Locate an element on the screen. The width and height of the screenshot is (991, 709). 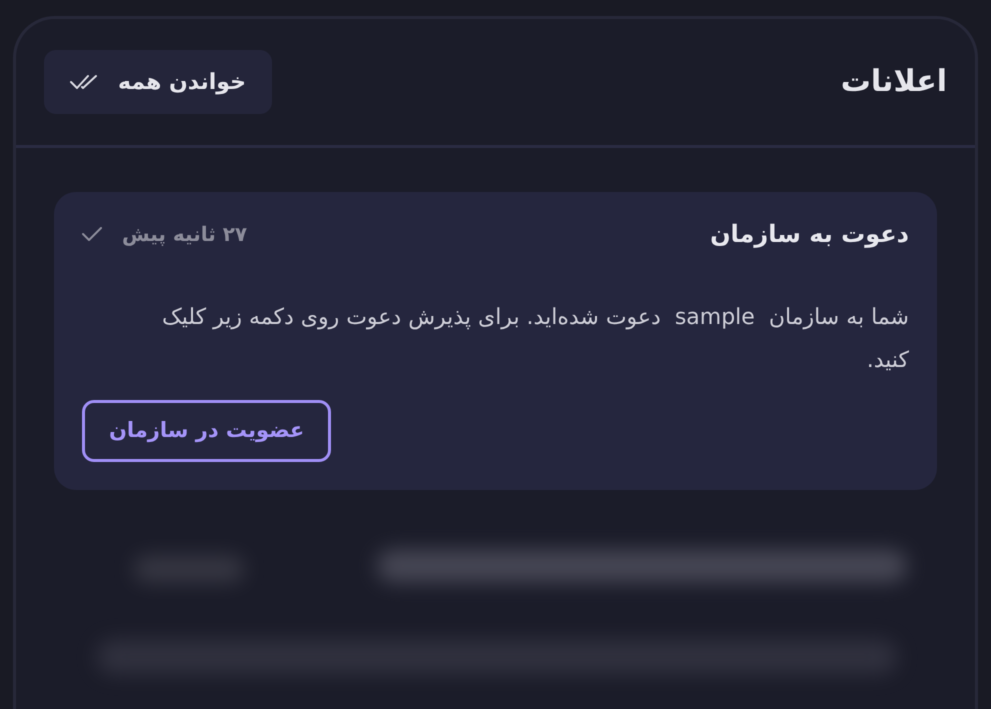
notification-time: ۲۷ ثانیه پیش is located at coordinates (185, 234).